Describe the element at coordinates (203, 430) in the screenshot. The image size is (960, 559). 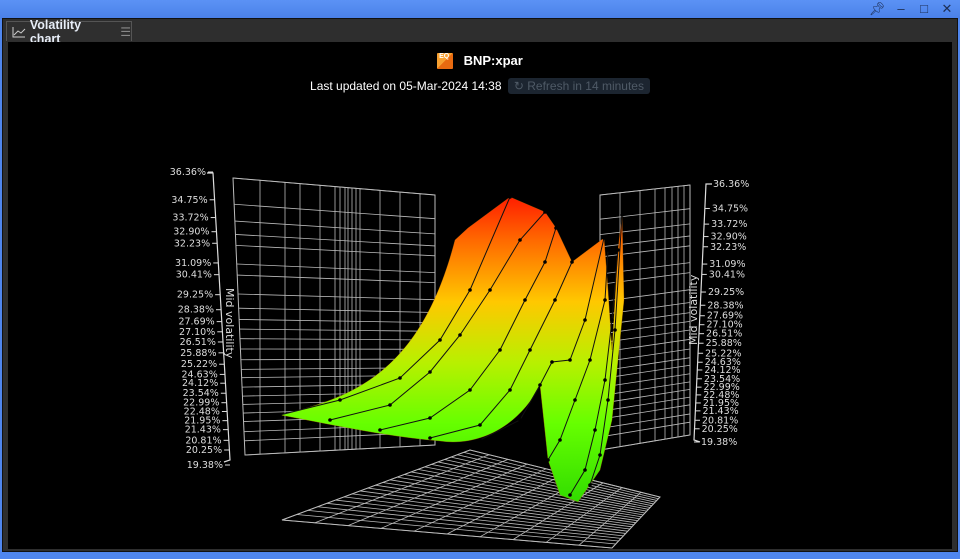
I see `left-tick-label: 21.43%` at that location.